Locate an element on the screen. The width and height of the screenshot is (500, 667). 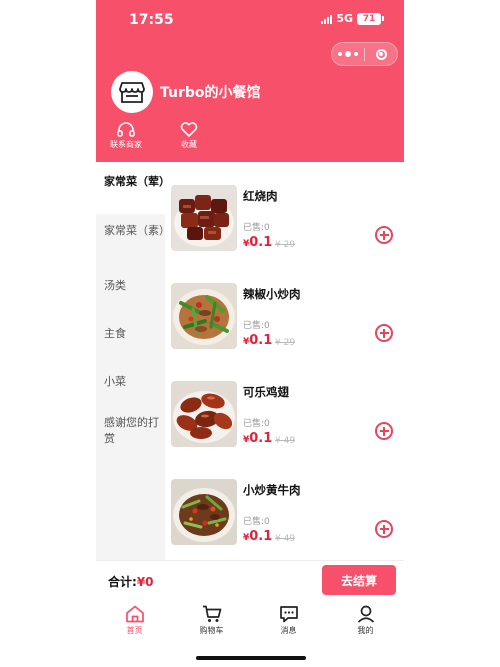
category-label: 主食 is located at coordinates (115, 333).